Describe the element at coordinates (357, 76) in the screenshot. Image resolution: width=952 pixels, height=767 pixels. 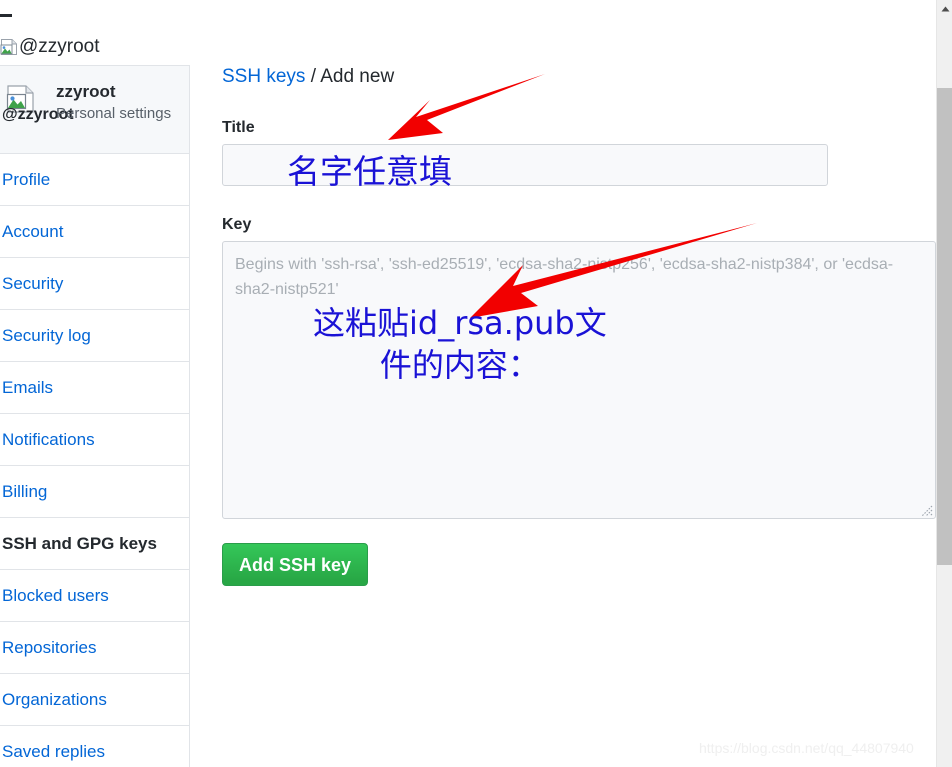
I see `breadcrumb-current: Add new` at that location.